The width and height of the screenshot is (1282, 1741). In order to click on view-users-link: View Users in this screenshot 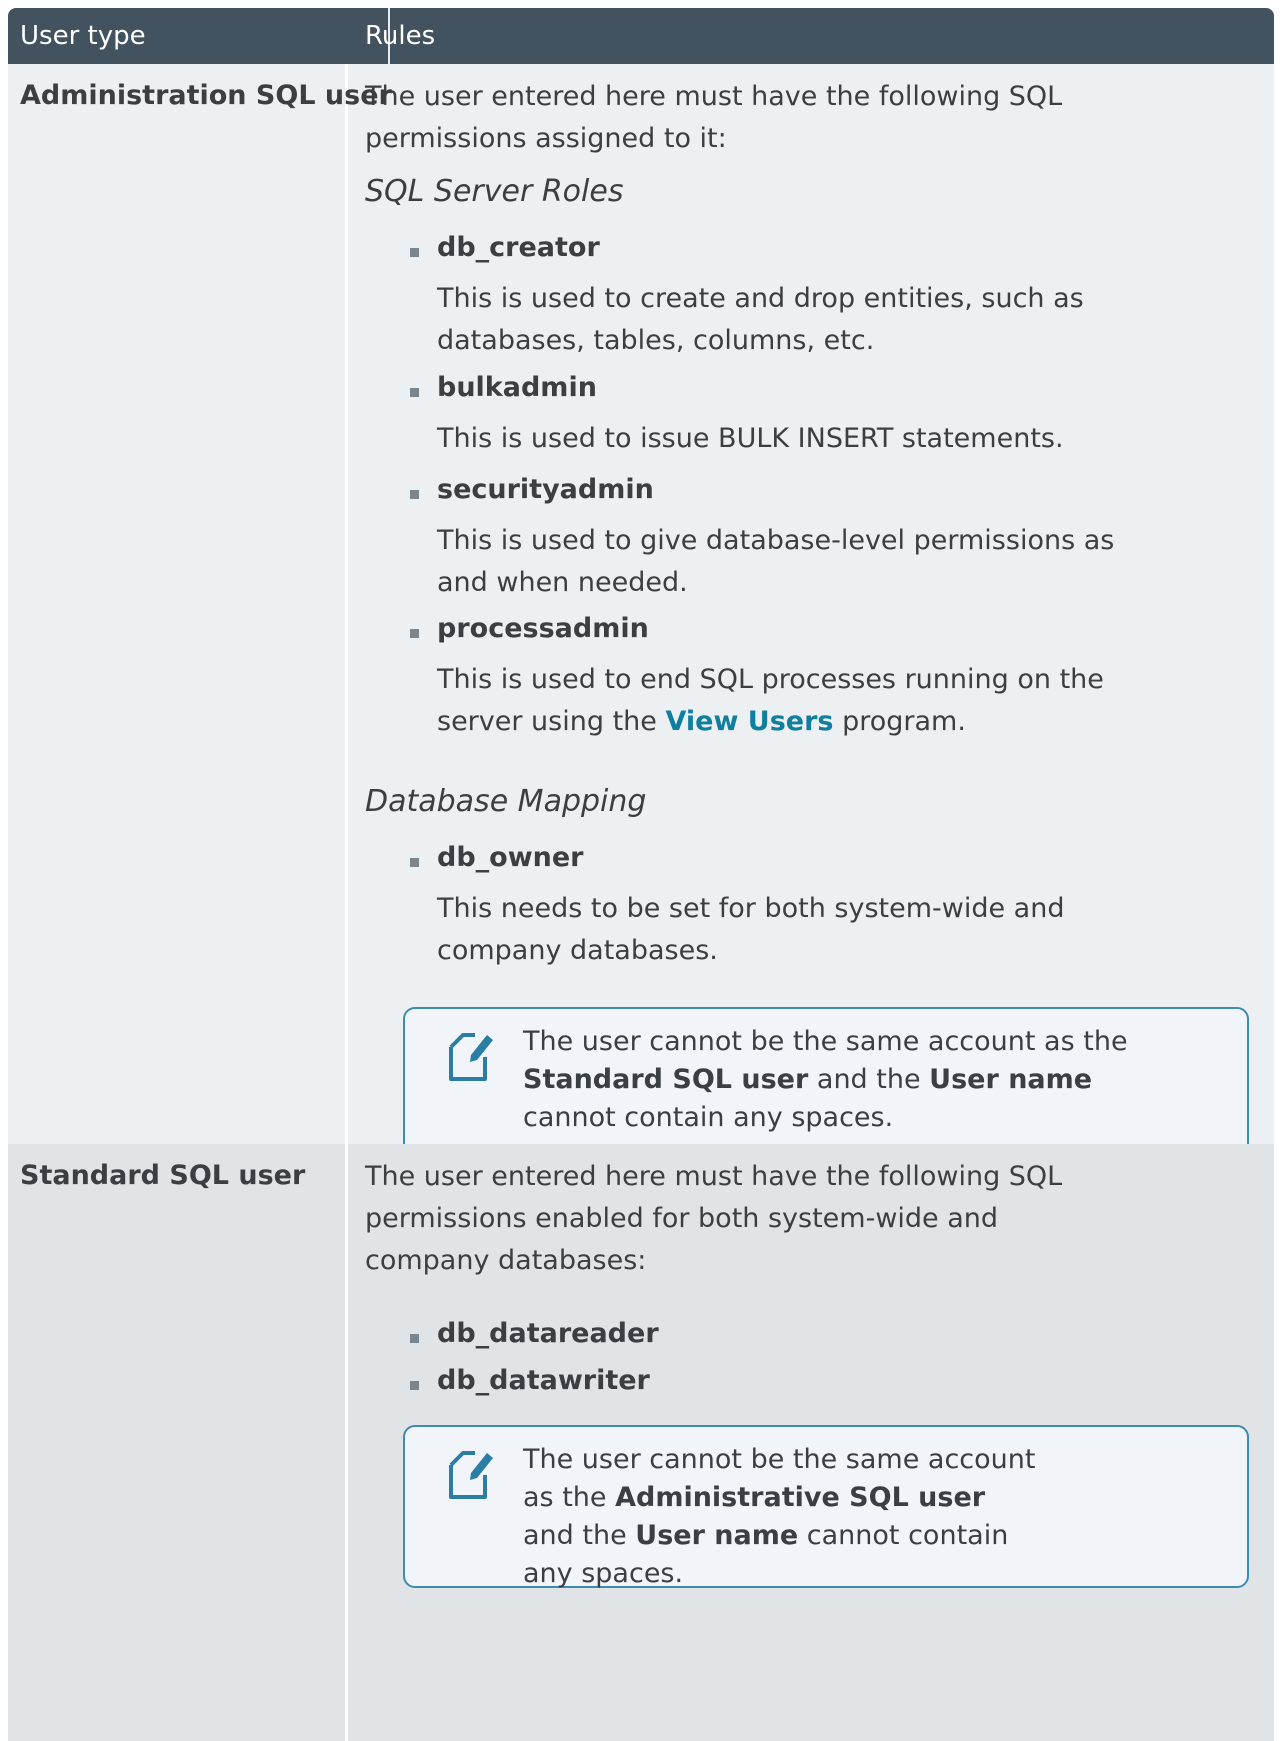, I will do `click(749, 721)`.